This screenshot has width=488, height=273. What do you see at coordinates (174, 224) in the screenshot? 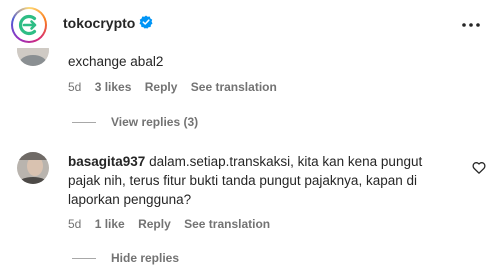
I see `comment-meta: 5d 1 like Reply See translation` at bounding box center [174, 224].